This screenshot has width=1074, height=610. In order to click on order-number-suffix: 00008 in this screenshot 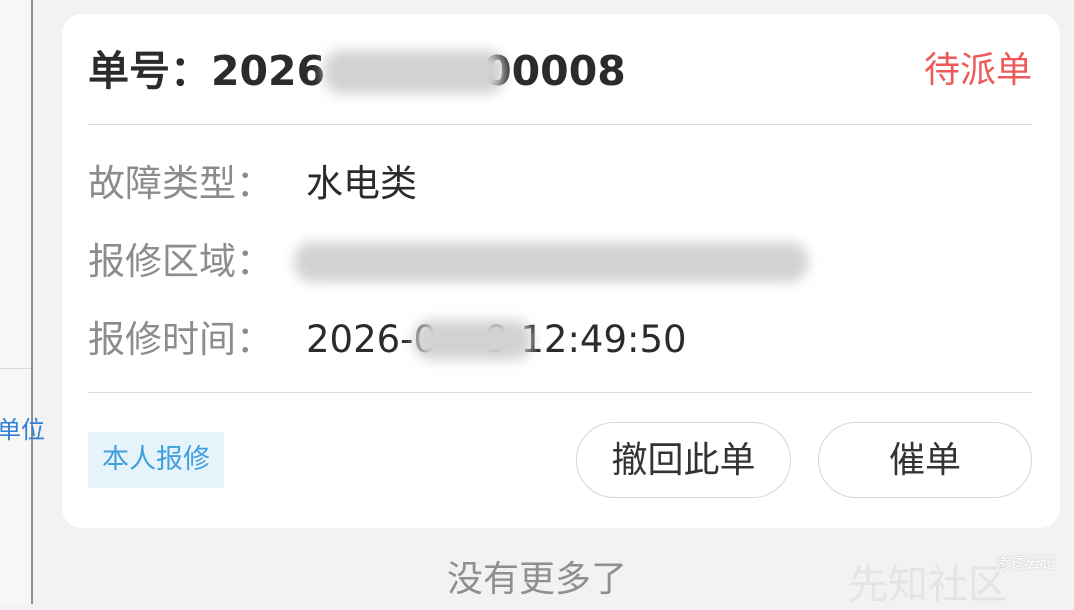, I will do `click(554, 71)`.